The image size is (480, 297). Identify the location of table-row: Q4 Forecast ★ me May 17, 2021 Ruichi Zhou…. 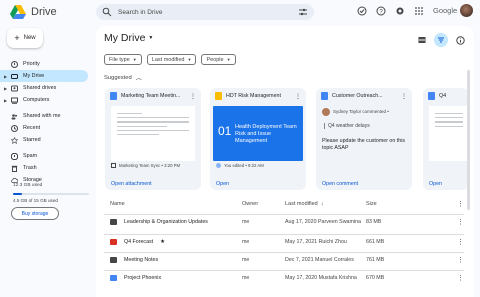
(284, 241).